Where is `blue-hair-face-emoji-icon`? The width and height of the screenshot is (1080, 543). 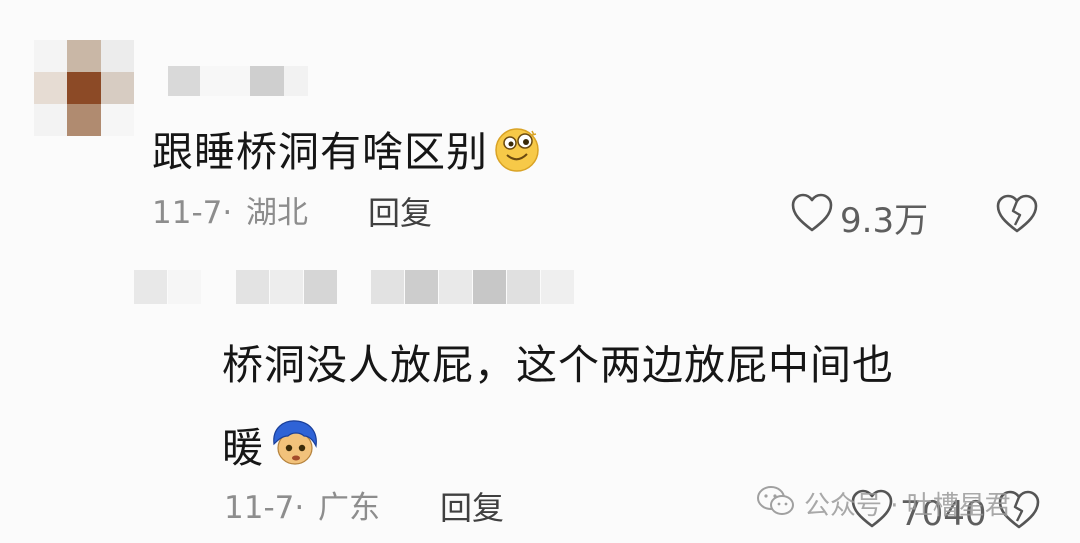
blue-hair-face-emoji-icon is located at coordinates (295, 446).